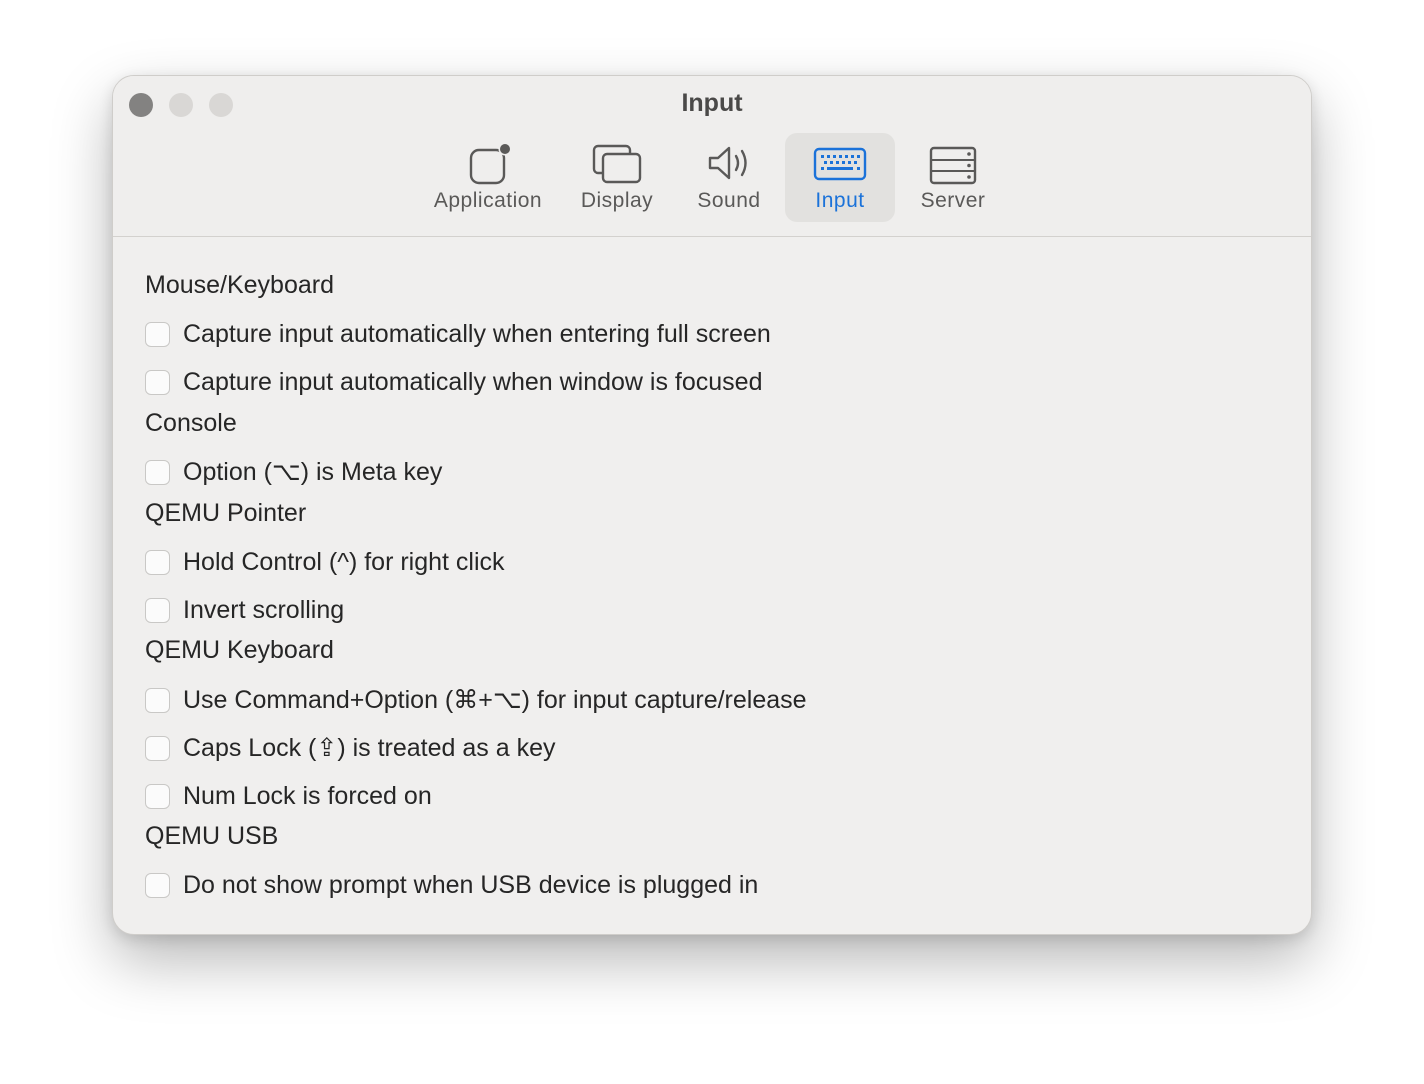  I want to click on option-invert-scrolling: Invert scrolling, so click(244, 610).